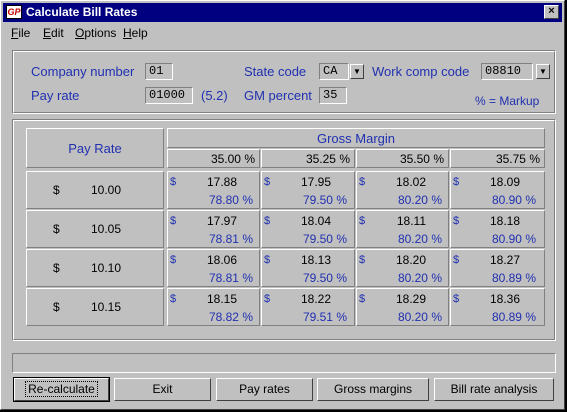 Image resolution: width=567 pixels, height=412 pixels. I want to click on title-bar: GP Calculate Bill Rates ×, so click(282, 12).